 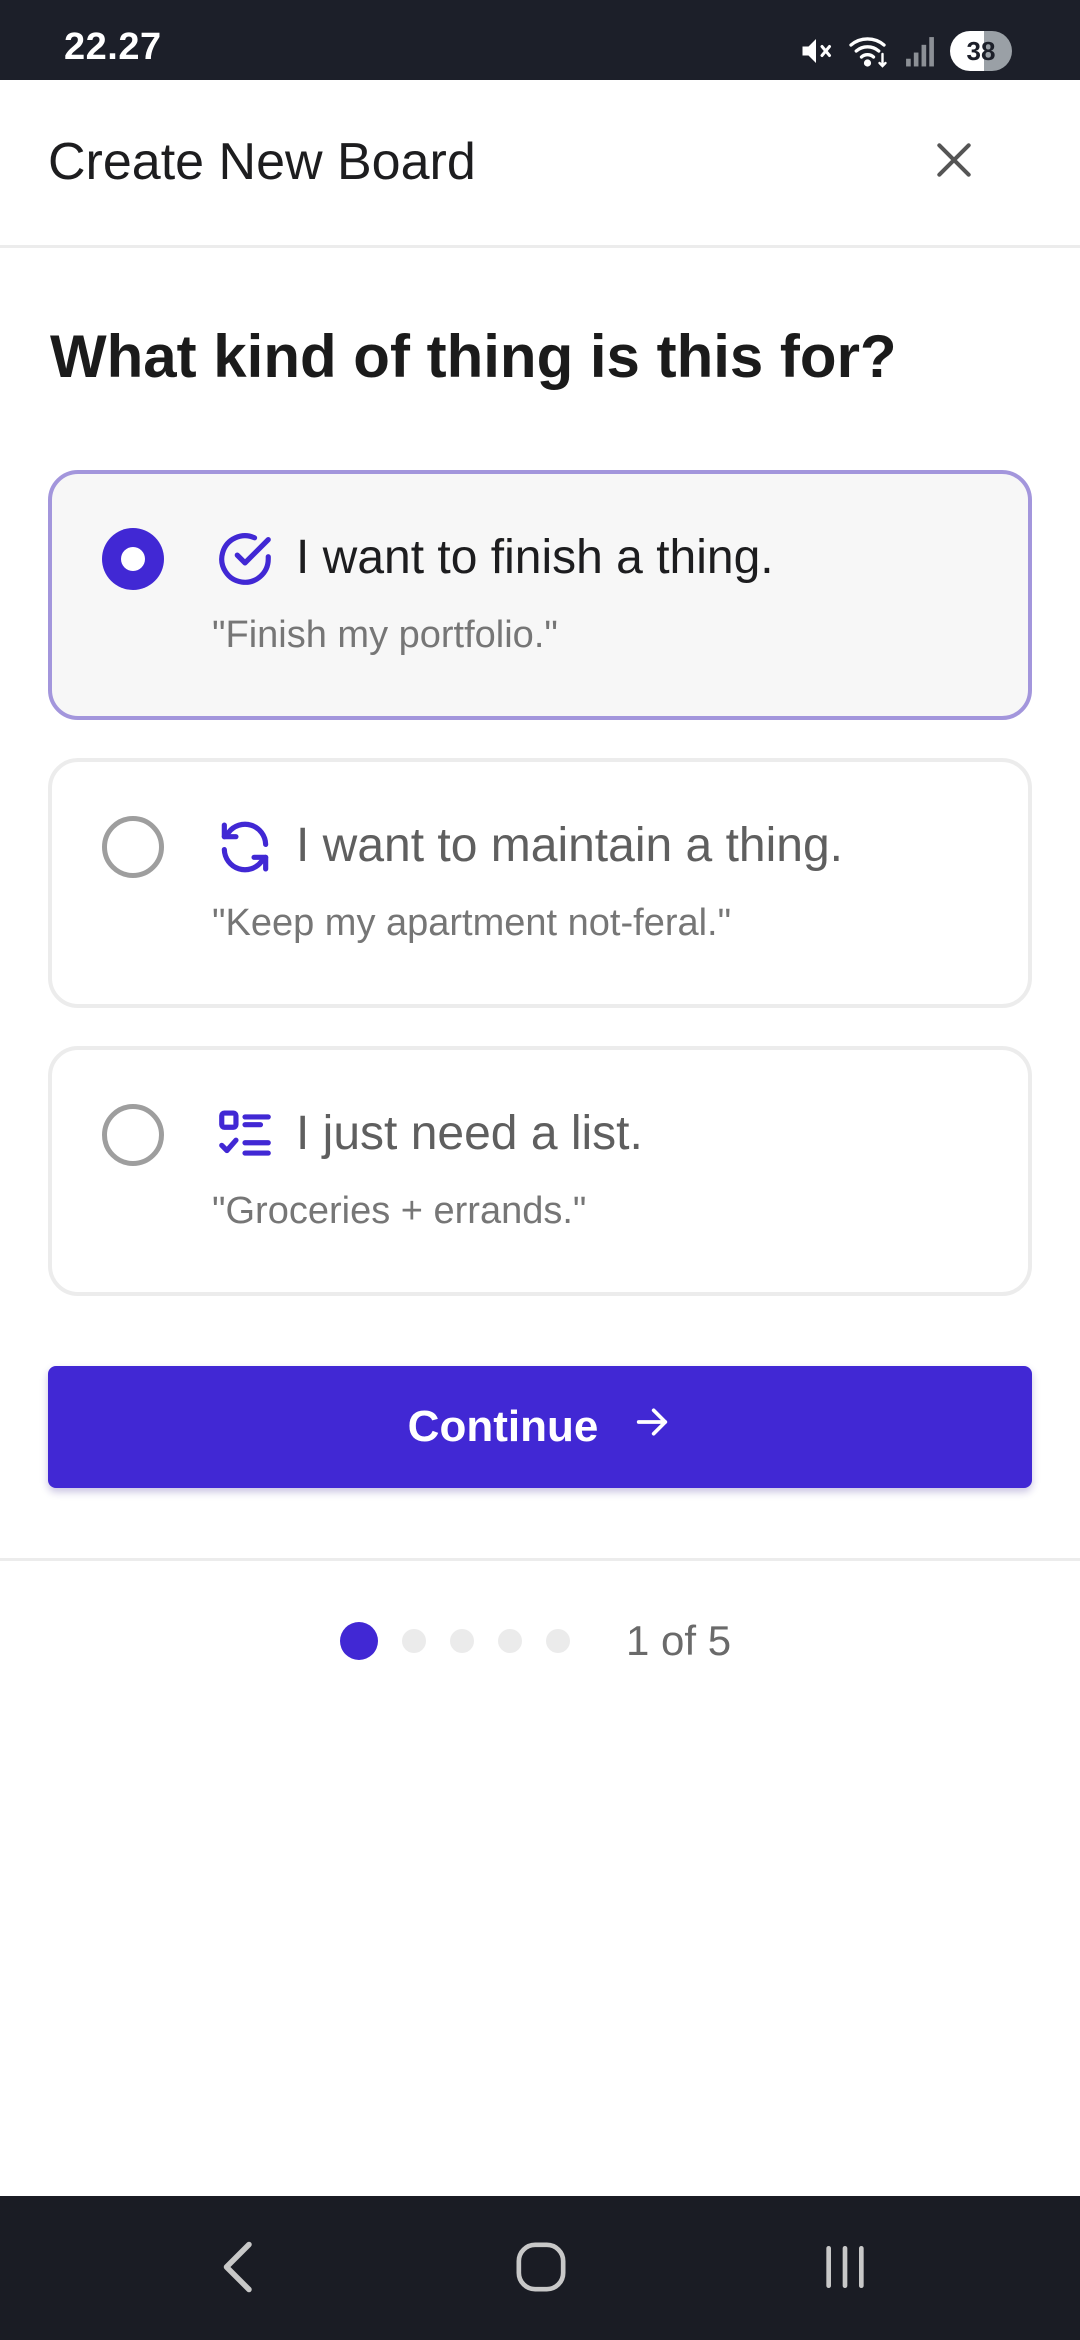 I want to click on radio-list, so click(x=133, y=1135).